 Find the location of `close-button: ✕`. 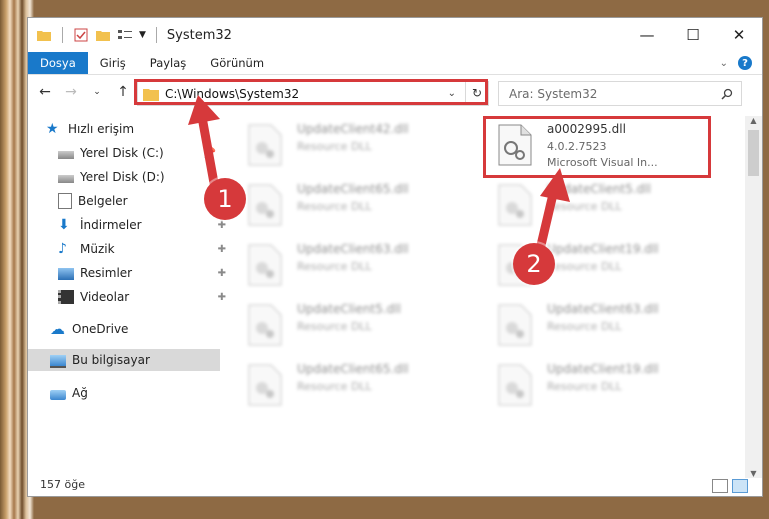

close-button: ✕ is located at coordinates (739, 35).